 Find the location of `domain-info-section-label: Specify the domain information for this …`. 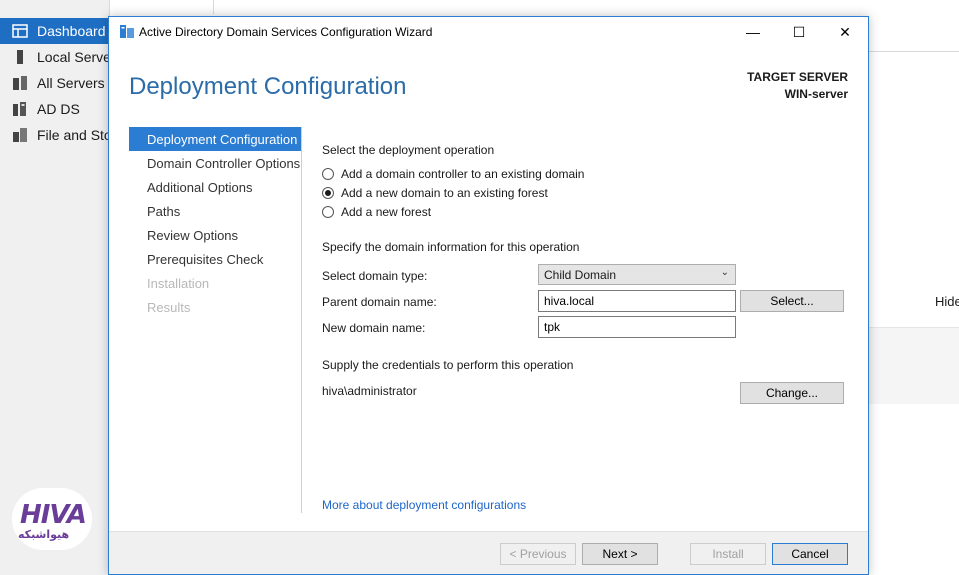

domain-info-section-label: Specify the domain information for this … is located at coordinates (451, 247).